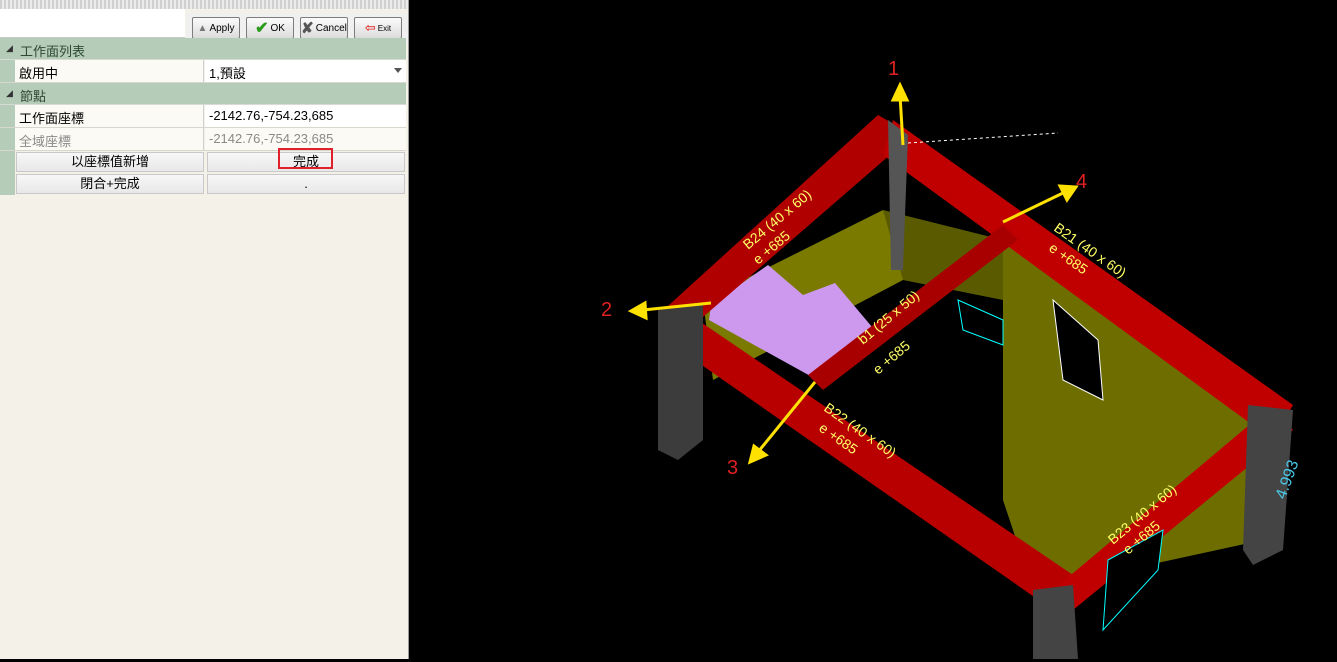 Image resolution: width=1337 pixels, height=662 pixels. What do you see at coordinates (216, 28) in the screenshot?
I see `apply-button: ▲ Apply` at bounding box center [216, 28].